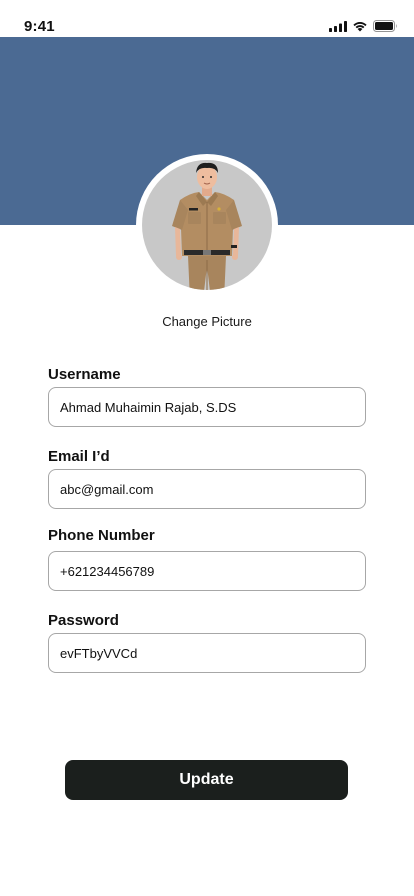 This screenshot has height=896, width=414. Describe the element at coordinates (338, 26) in the screenshot. I see `signal-icon` at that location.